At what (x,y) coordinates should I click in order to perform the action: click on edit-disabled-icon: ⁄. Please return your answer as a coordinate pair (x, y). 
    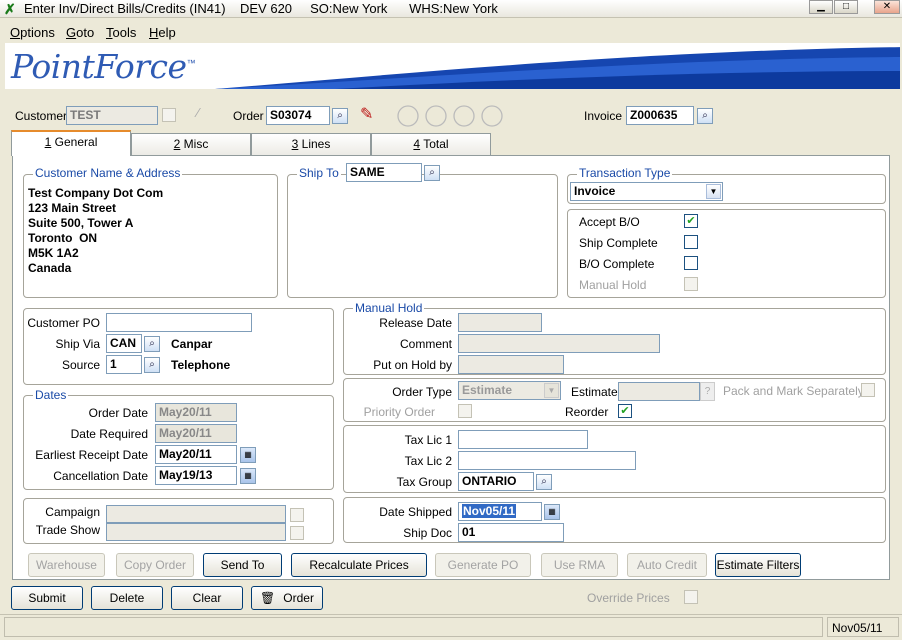
    Looking at the image, I should click on (198, 112).